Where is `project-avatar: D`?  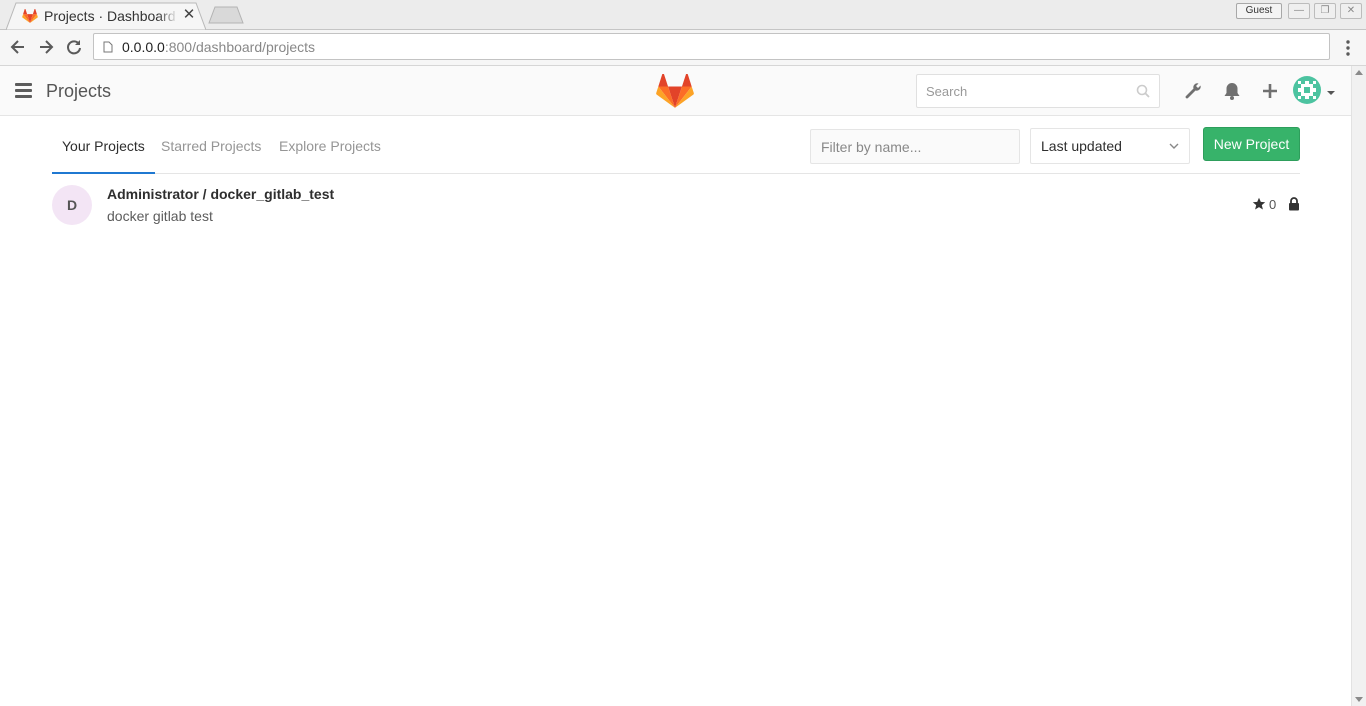 project-avatar: D is located at coordinates (72, 205).